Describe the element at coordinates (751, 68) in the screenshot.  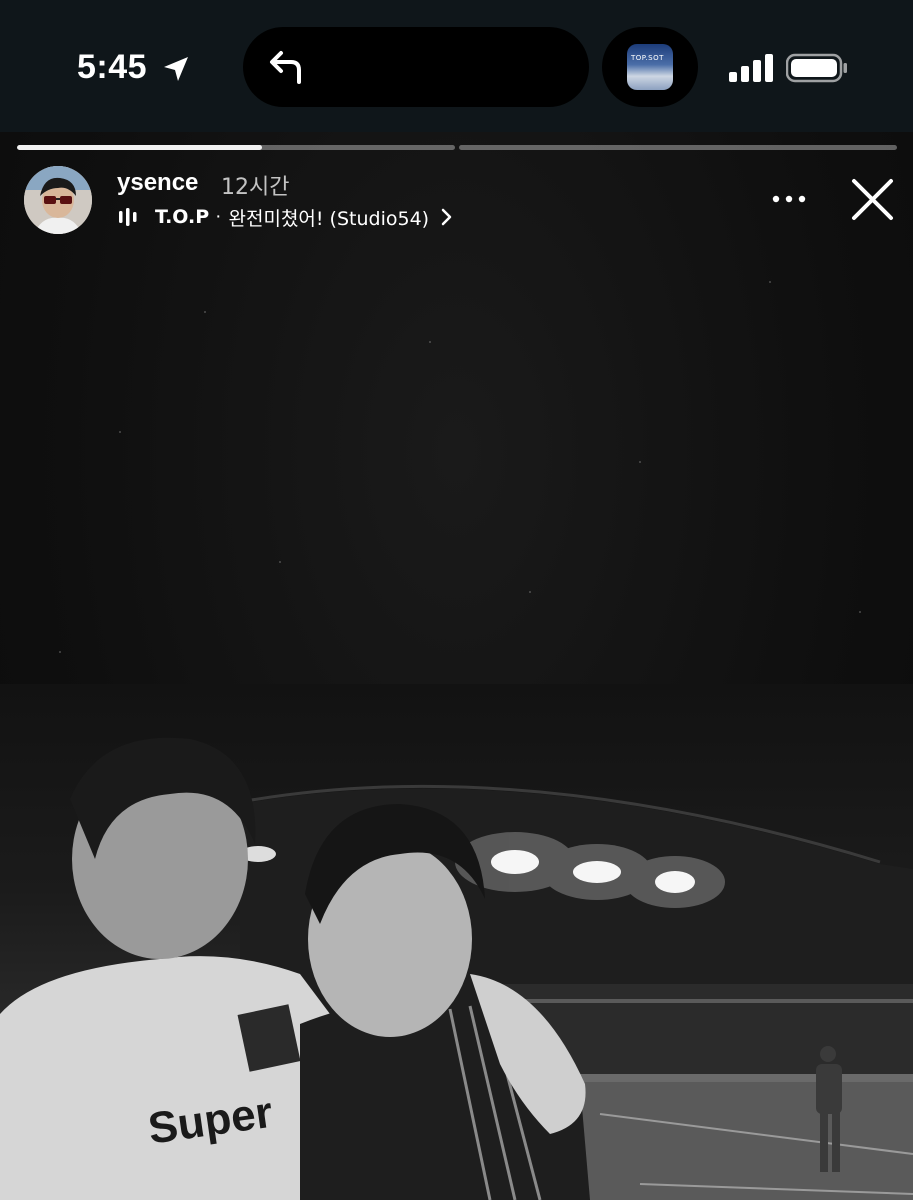
I see `signal-icon` at that location.